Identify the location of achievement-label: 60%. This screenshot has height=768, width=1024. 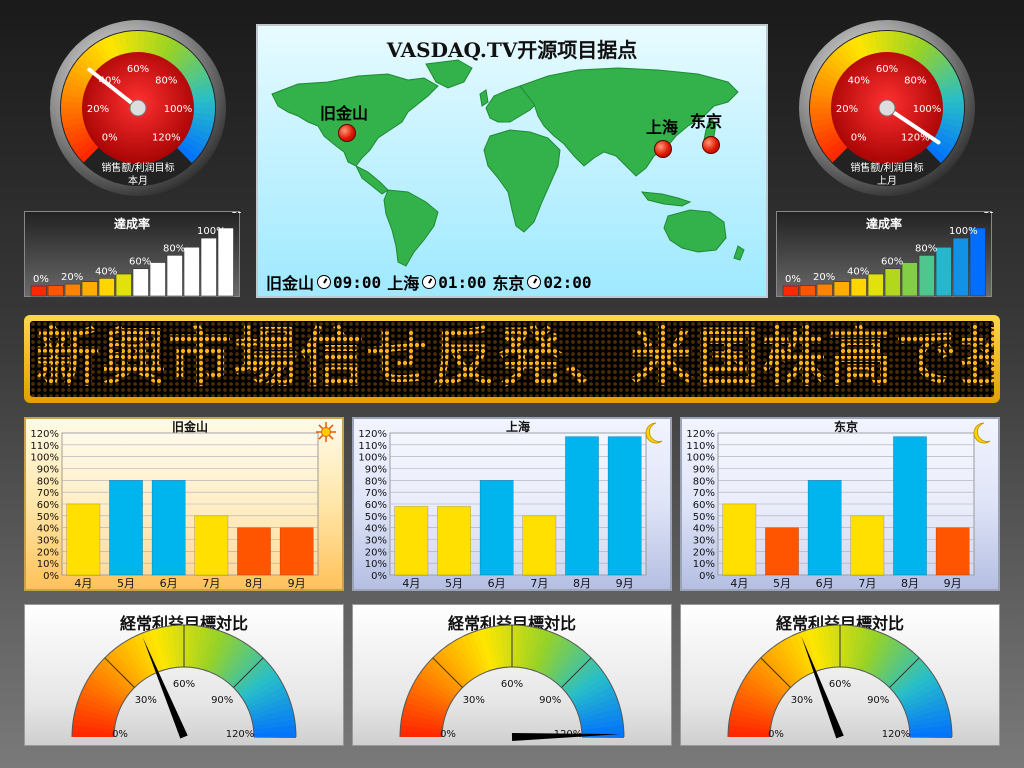
(140, 262).